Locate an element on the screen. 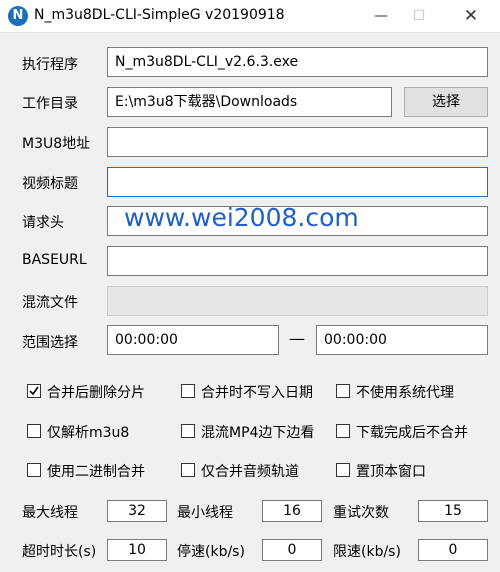 This screenshot has width=500, height=572. workdir-field: E:\m3u8下载器\Downloads is located at coordinates (249, 102).